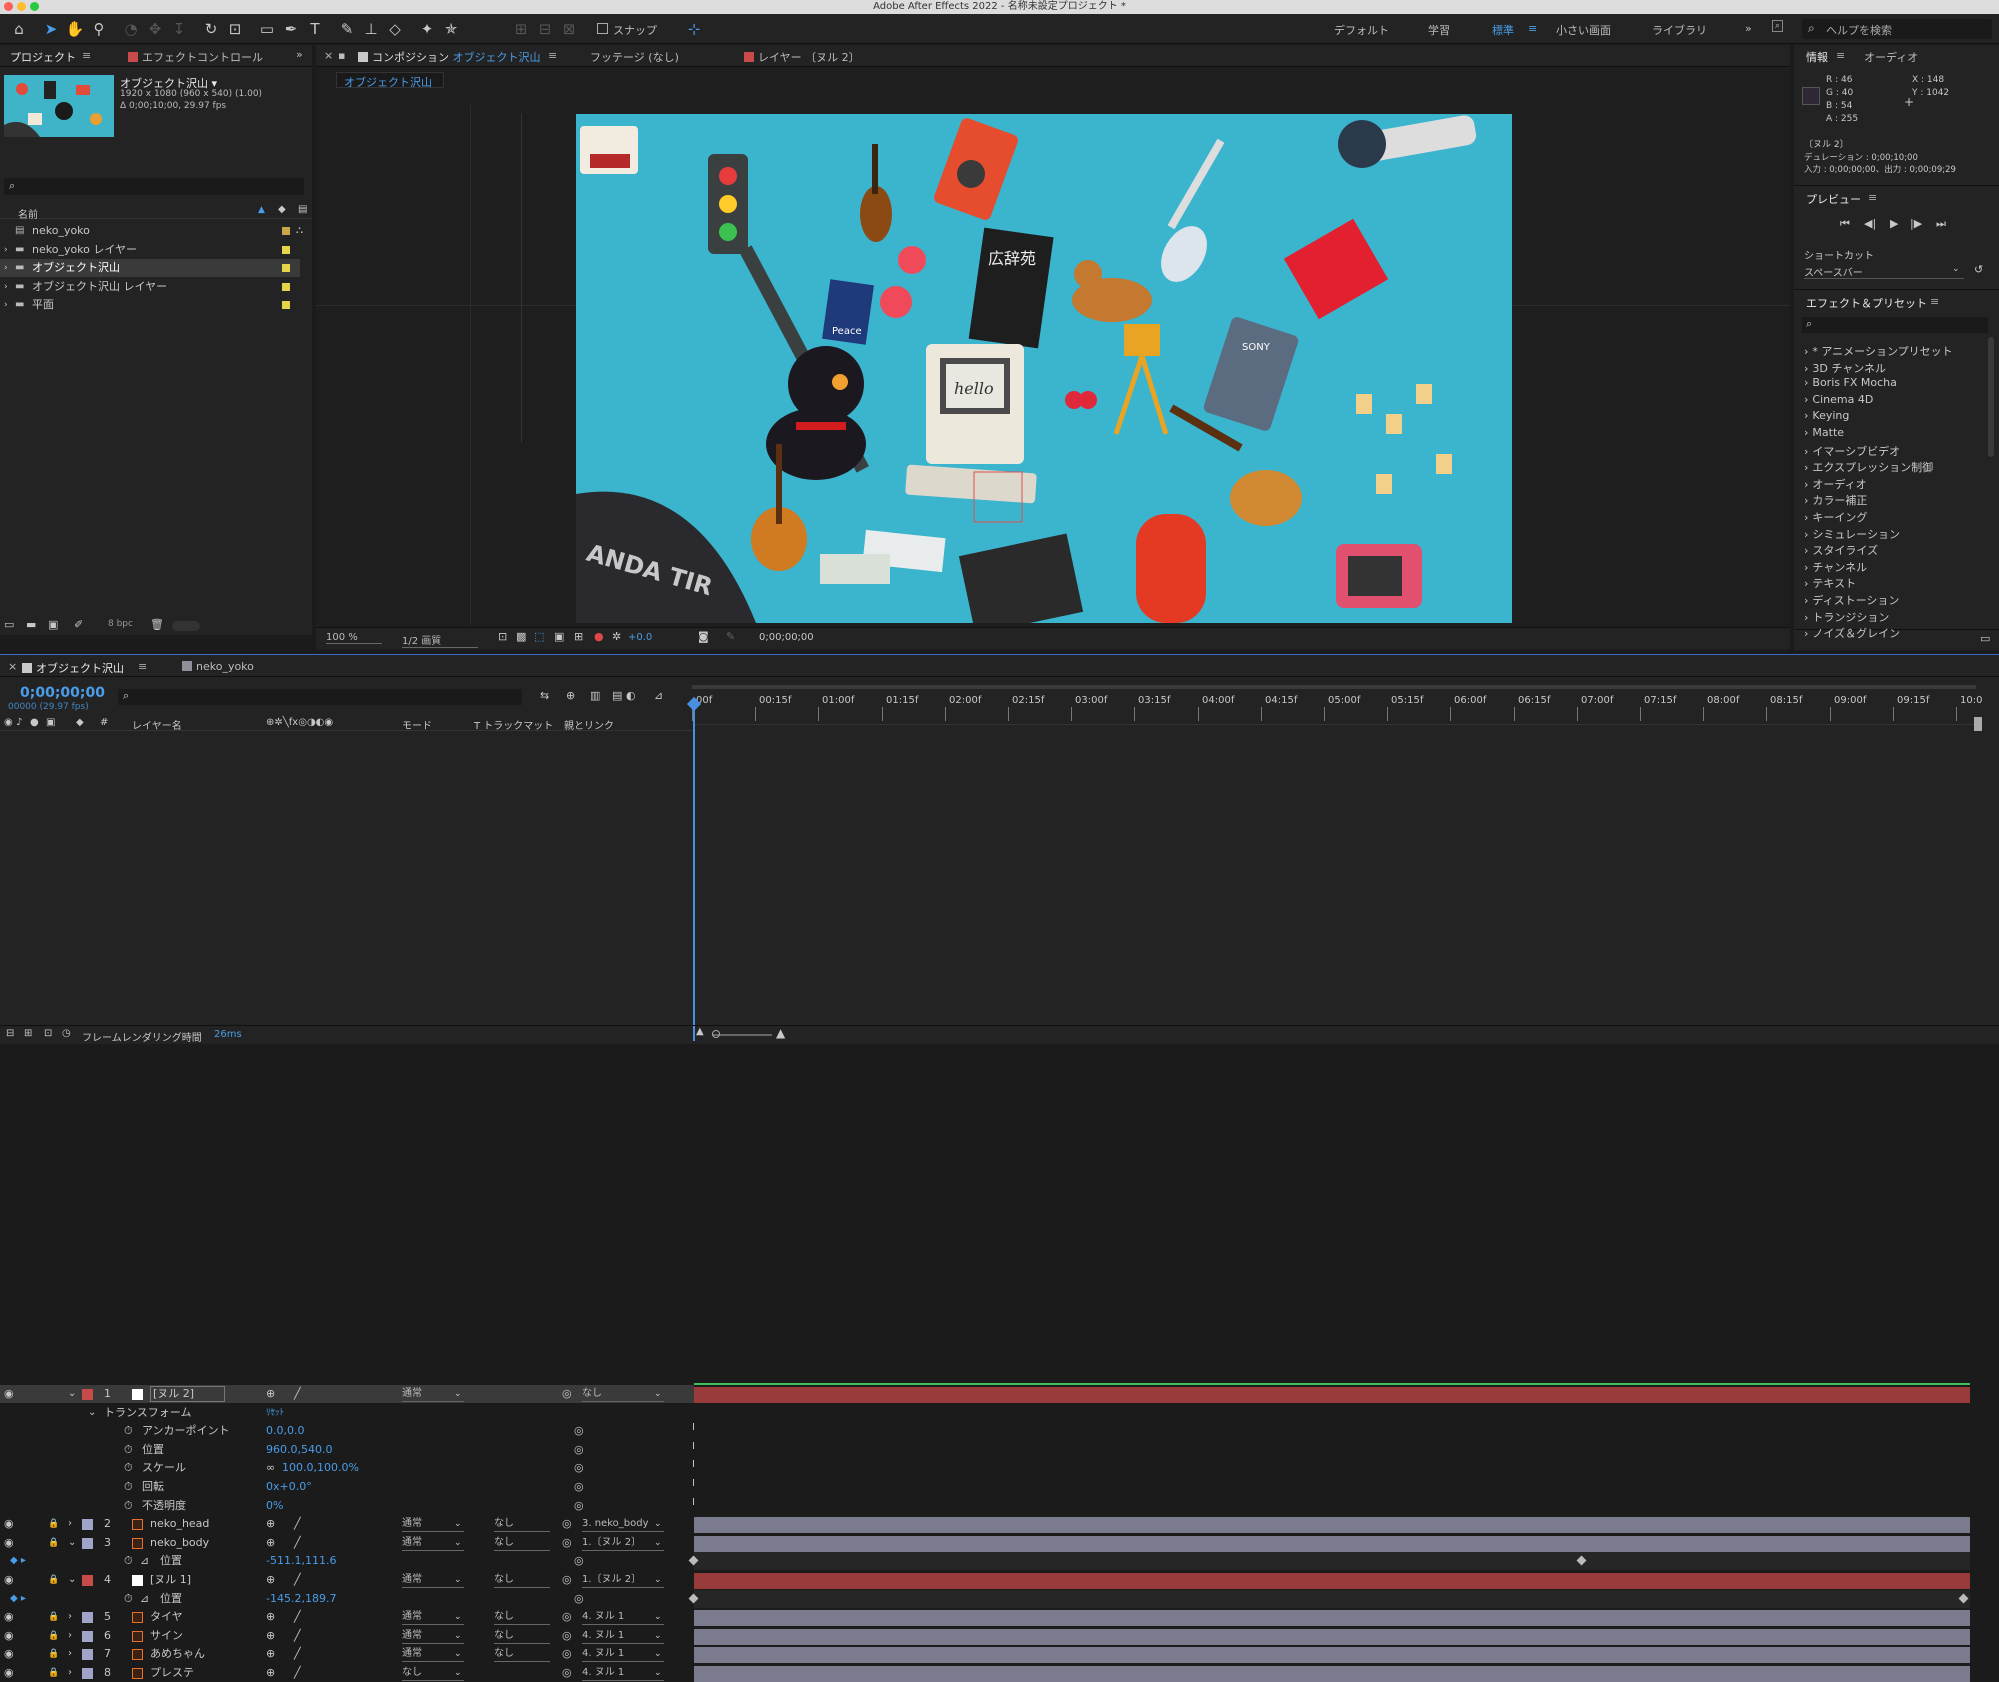 This screenshot has width=1999, height=1682. I want to click on label-color-swatch, so click(87, 1655).